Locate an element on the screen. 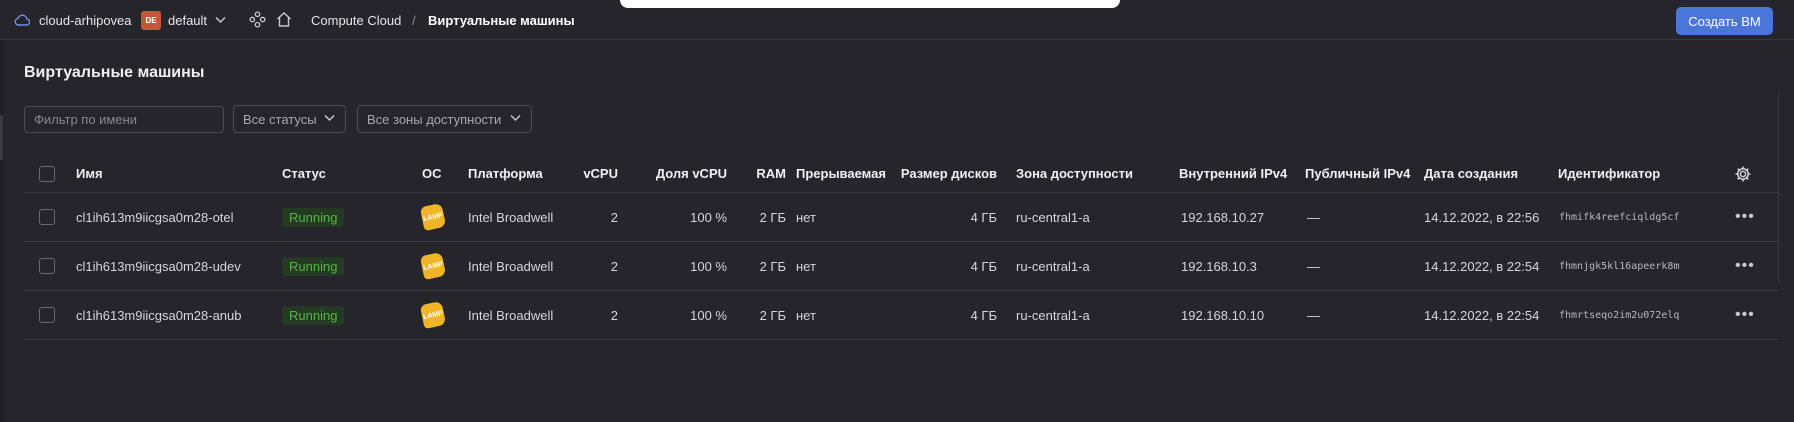  left-frame-handle is located at coordinates (1, 137).